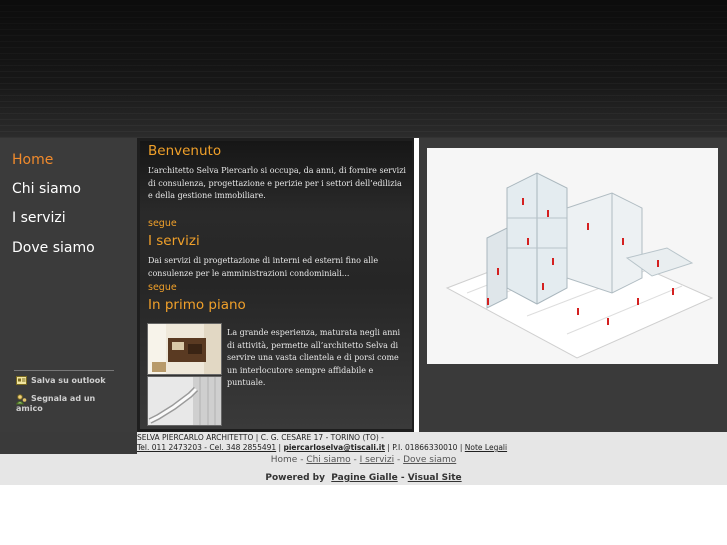 The width and height of the screenshot is (727, 545). What do you see at coordinates (334, 447) in the screenshot?
I see `footer-email-link: piercarloselva@tiscali.it` at bounding box center [334, 447].